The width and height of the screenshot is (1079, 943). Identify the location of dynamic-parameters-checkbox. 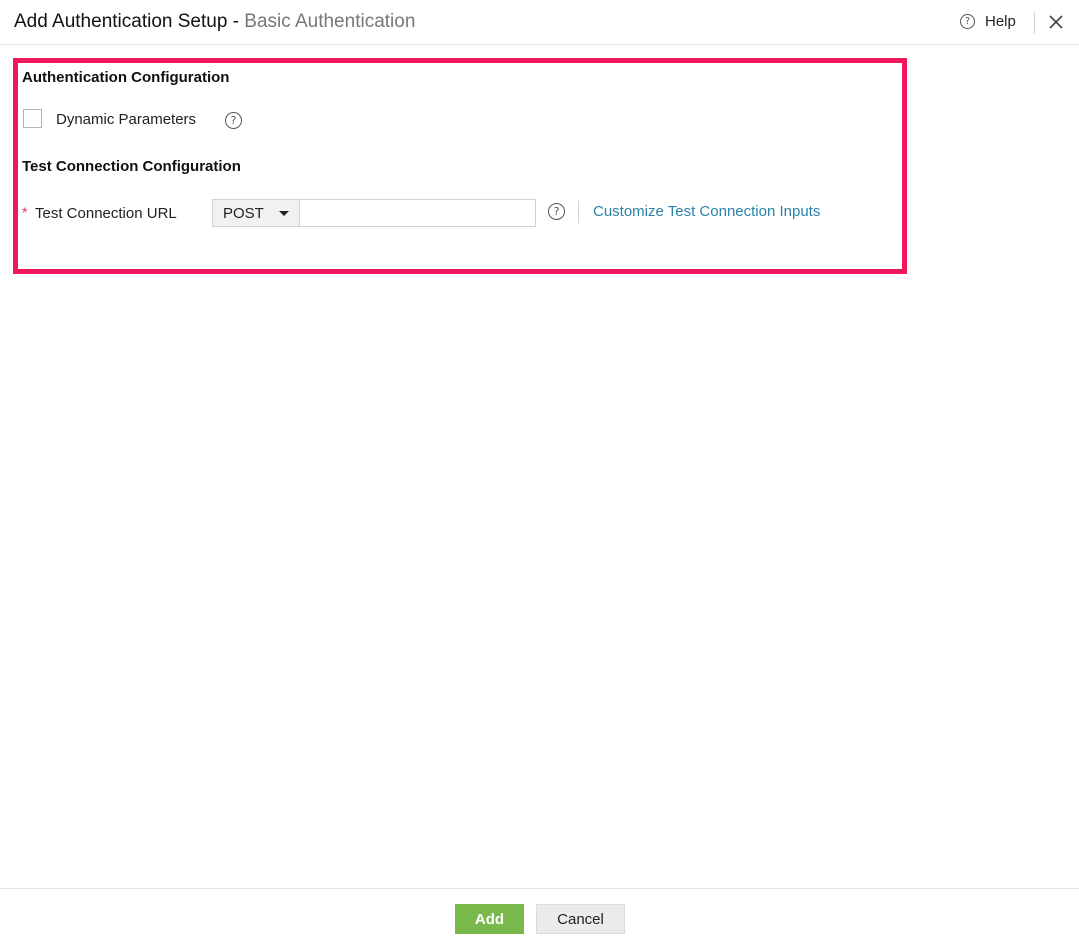
(32, 118).